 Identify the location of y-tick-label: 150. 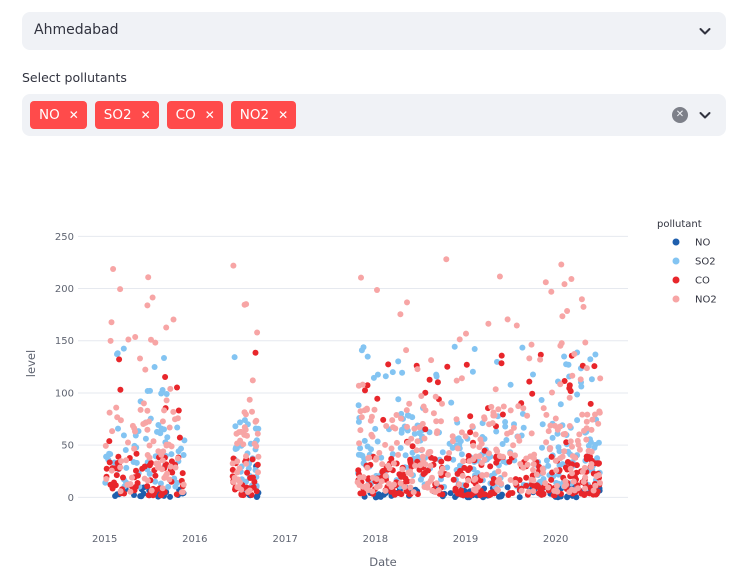
(64, 341).